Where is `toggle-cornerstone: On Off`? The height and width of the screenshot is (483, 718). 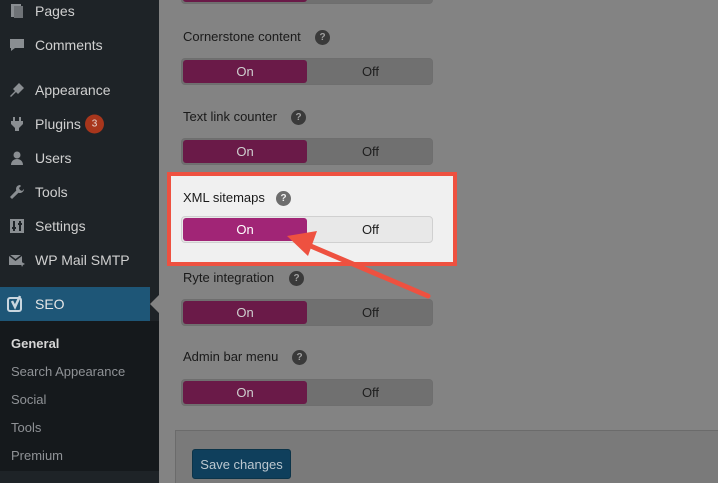
toggle-cornerstone: On Off is located at coordinates (307, 71).